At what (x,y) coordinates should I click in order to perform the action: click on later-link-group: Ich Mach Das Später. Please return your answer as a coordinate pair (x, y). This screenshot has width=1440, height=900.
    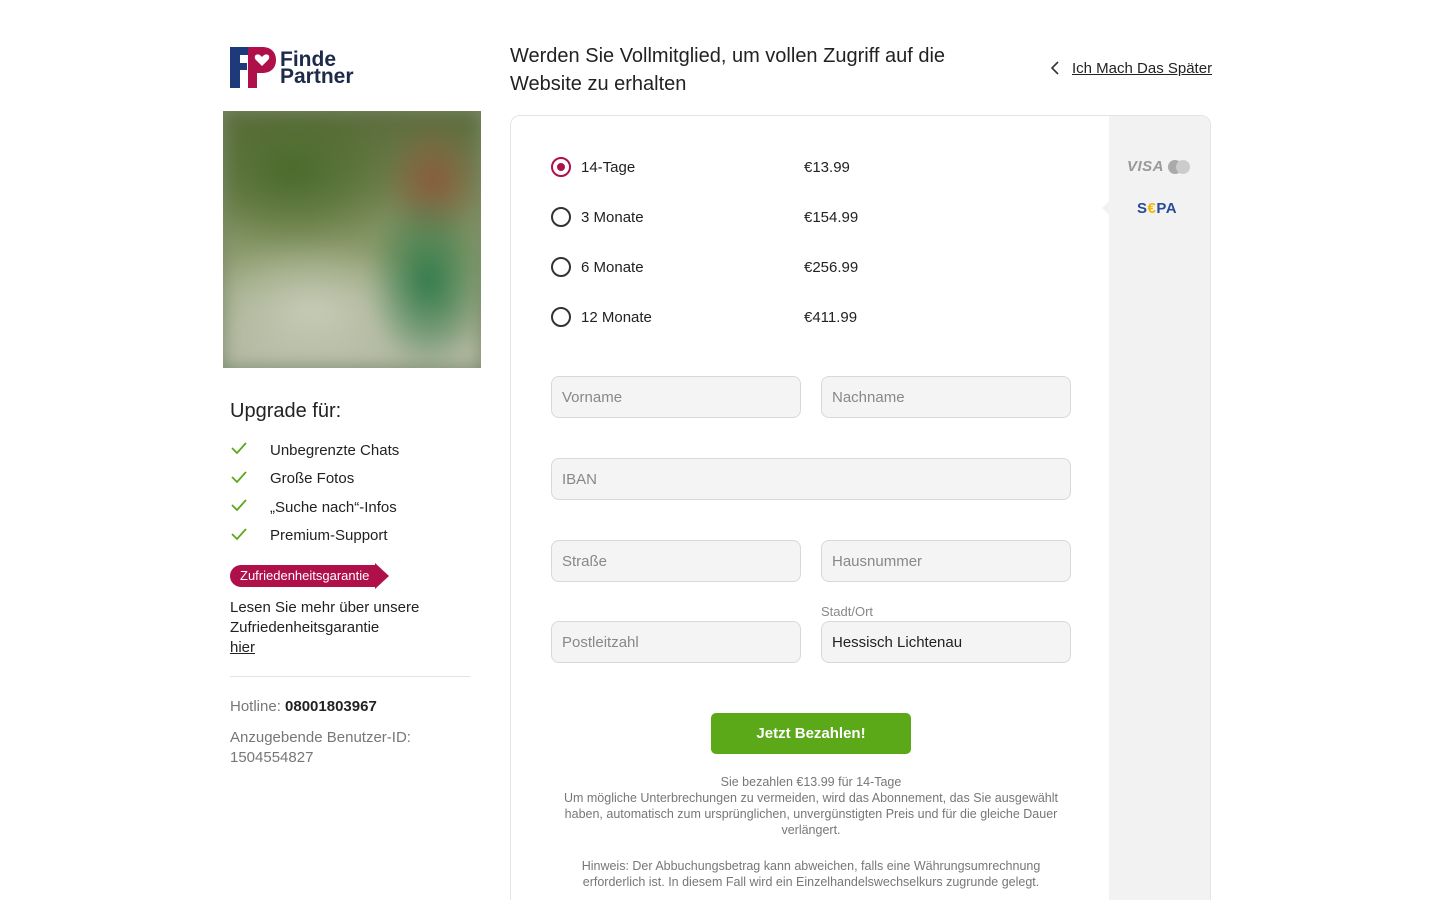
    Looking at the image, I should click on (1129, 68).